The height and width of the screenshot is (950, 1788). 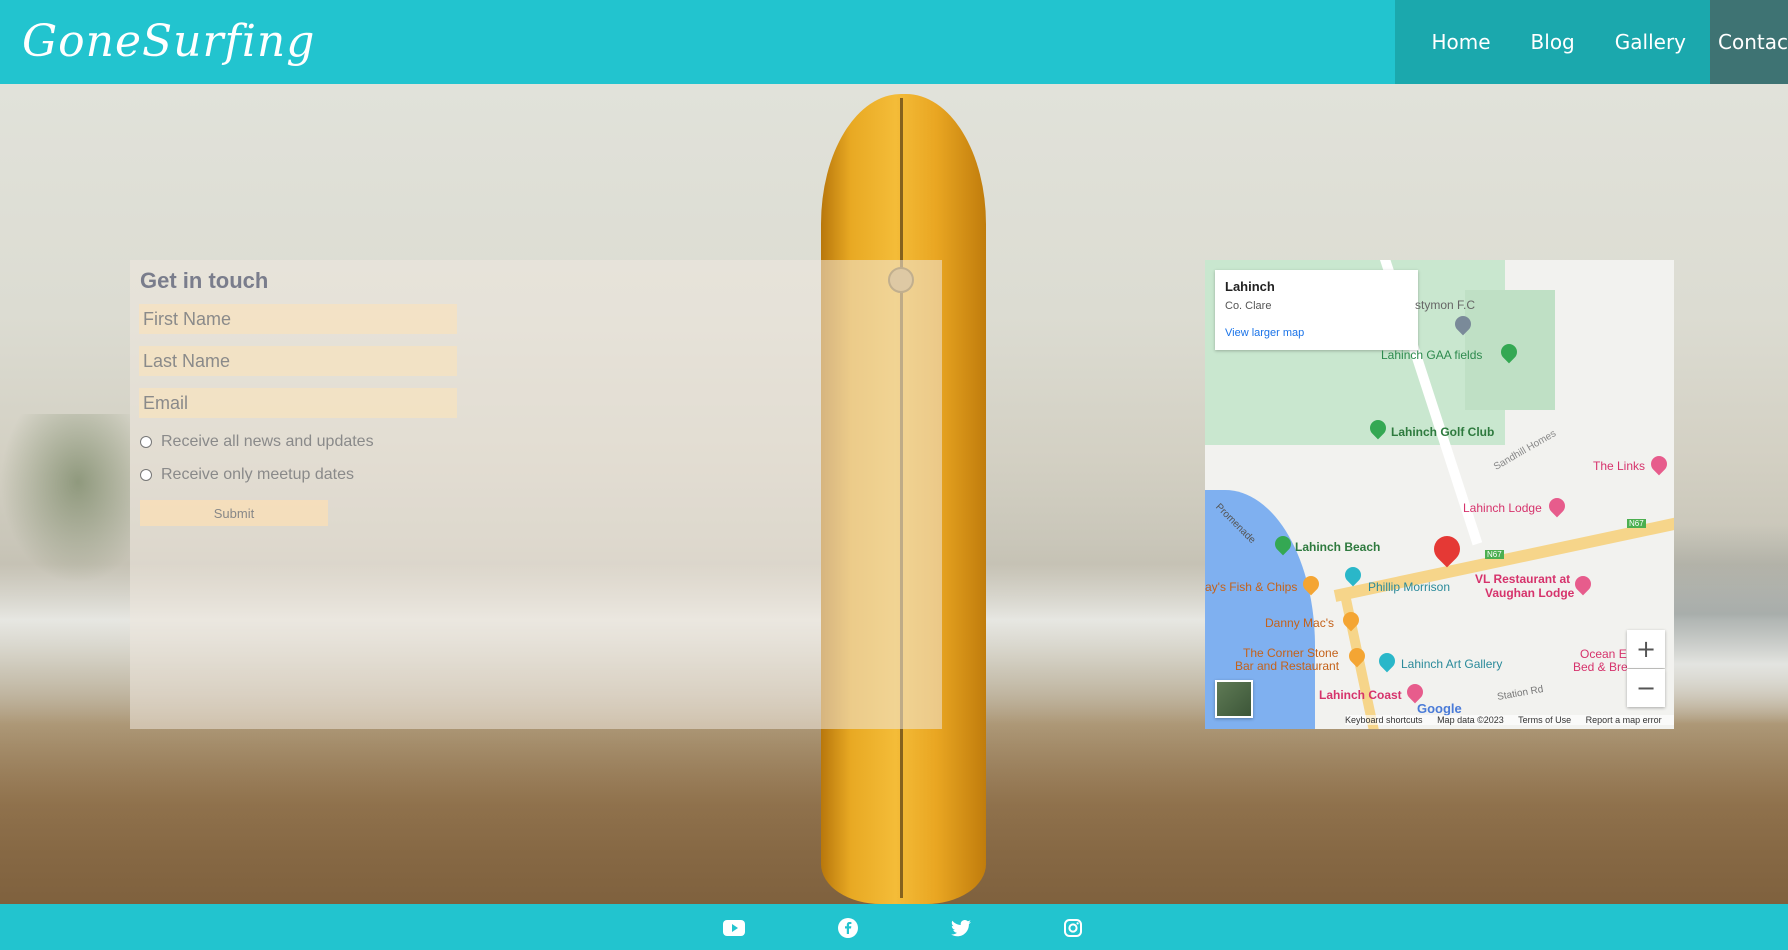 I want to click on map-label: Lahinch Coast, so click(x=1360, y=695).